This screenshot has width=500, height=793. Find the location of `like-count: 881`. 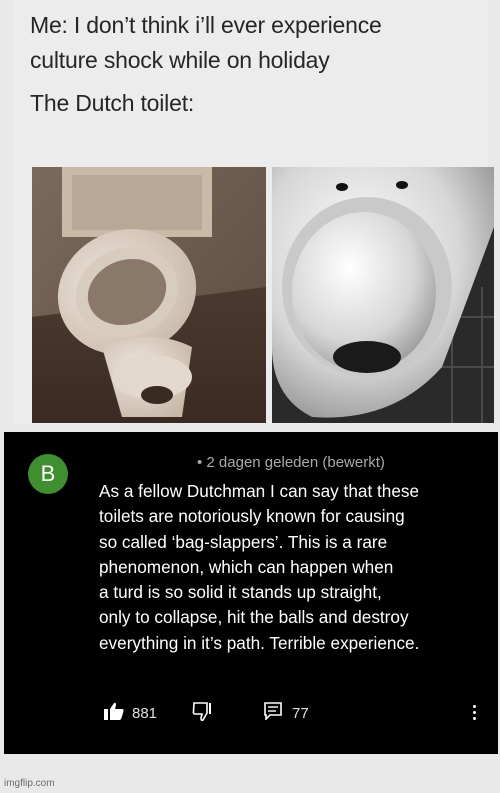

like-count: 881 is located at coordinates (145, 713).